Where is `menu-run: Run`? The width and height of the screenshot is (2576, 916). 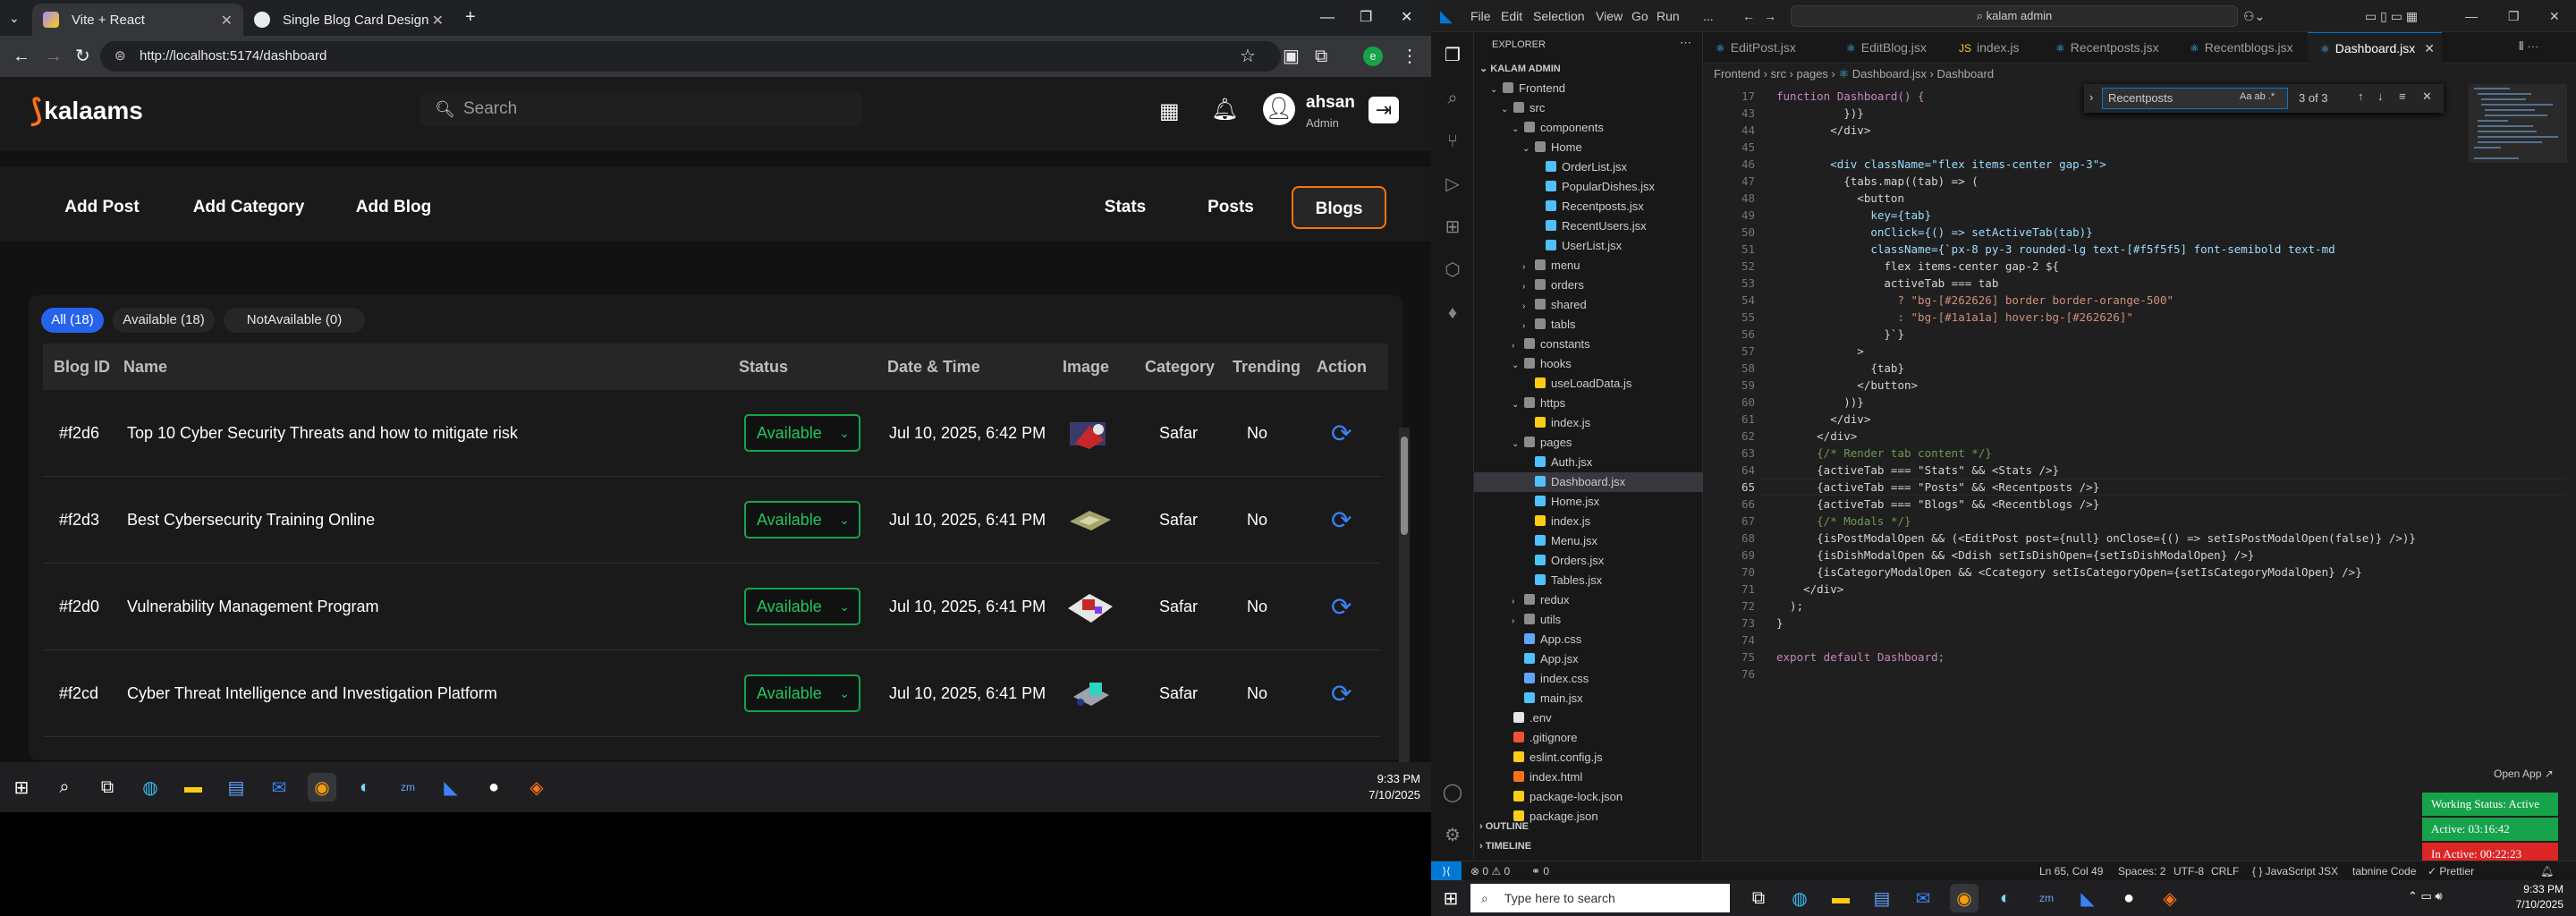
menu-run: Run is located at coordinates (1668, 16).